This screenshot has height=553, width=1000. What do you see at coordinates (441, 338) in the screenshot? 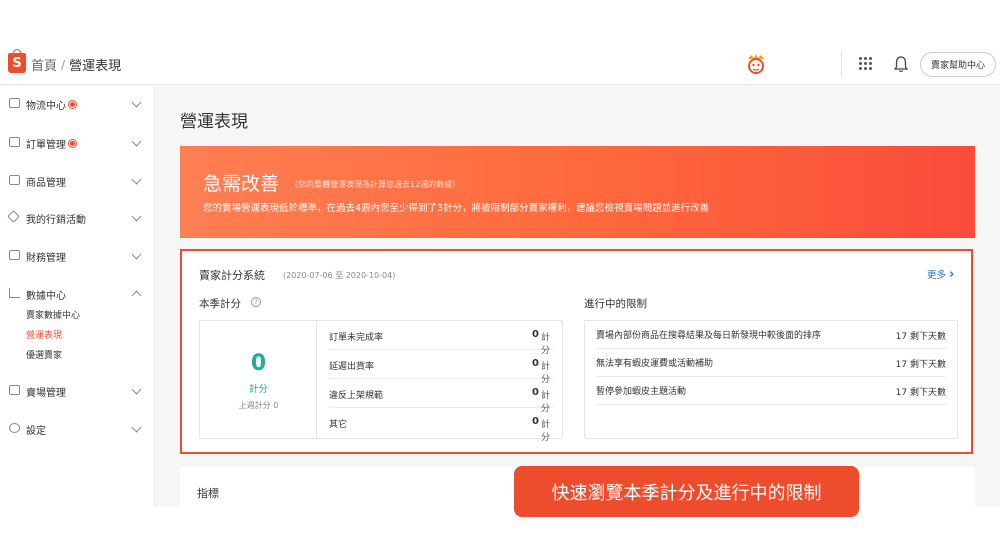
I see `score-row: 訂單未完成率 0 計分` at bounding box center [441, 338].